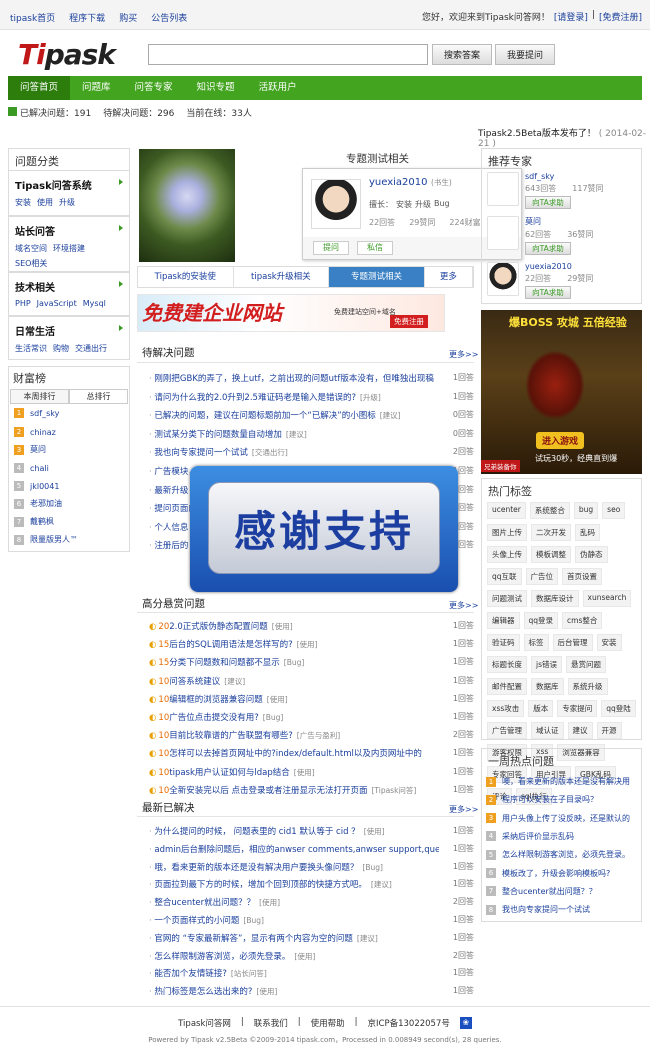 This screenshot has width=650, height=1060. Describe the element at coordinates (561, 799) in the screenshot. I see `hot-question-item: 2 程序可以安装在子目录吗？` at that location.